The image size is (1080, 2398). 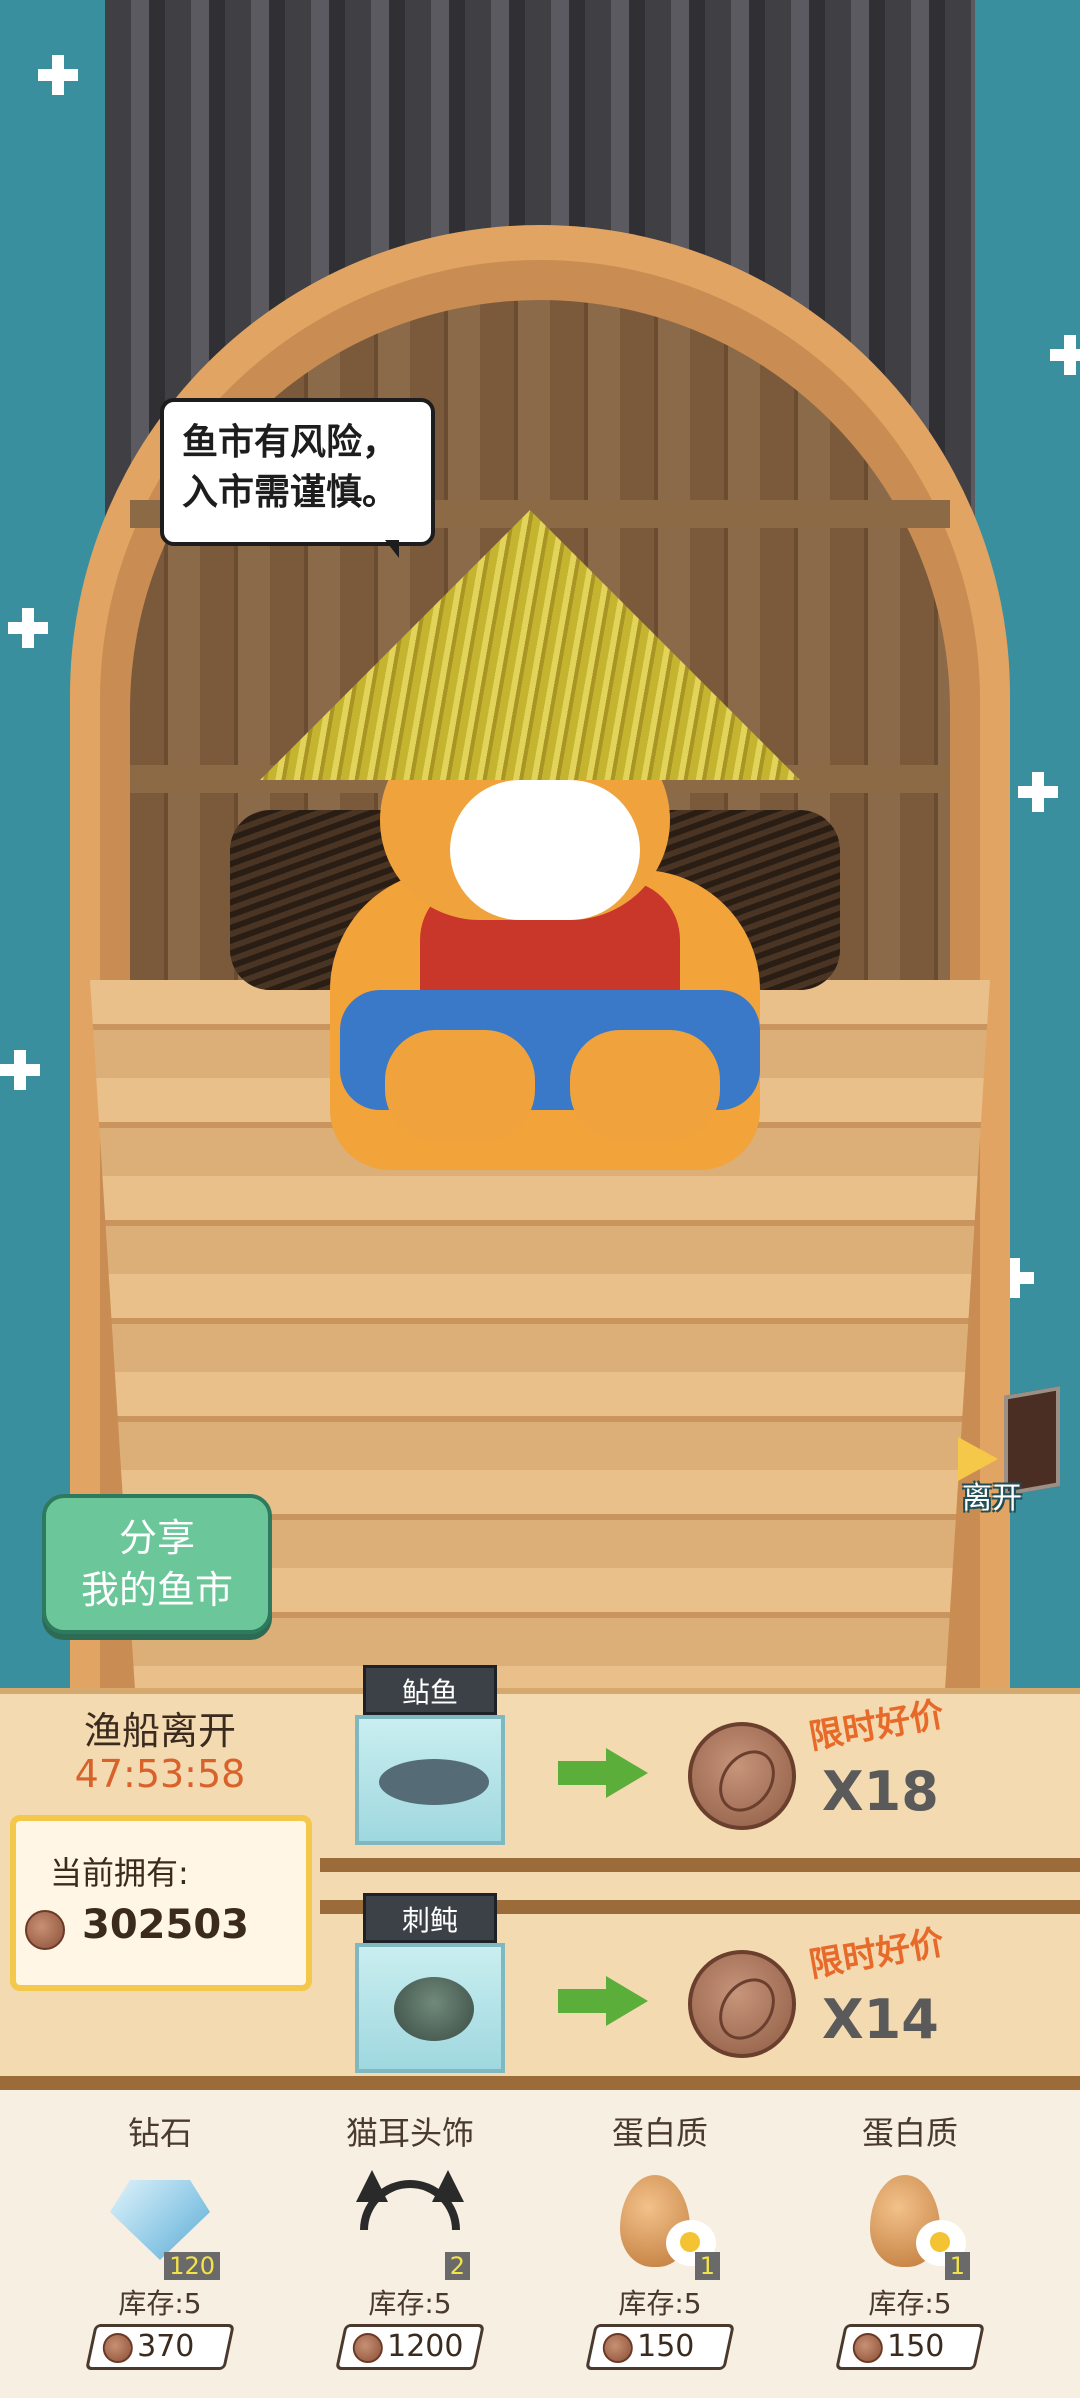 I want to click on owned-label: 当前拥有:, so click(x=119, y=1873).